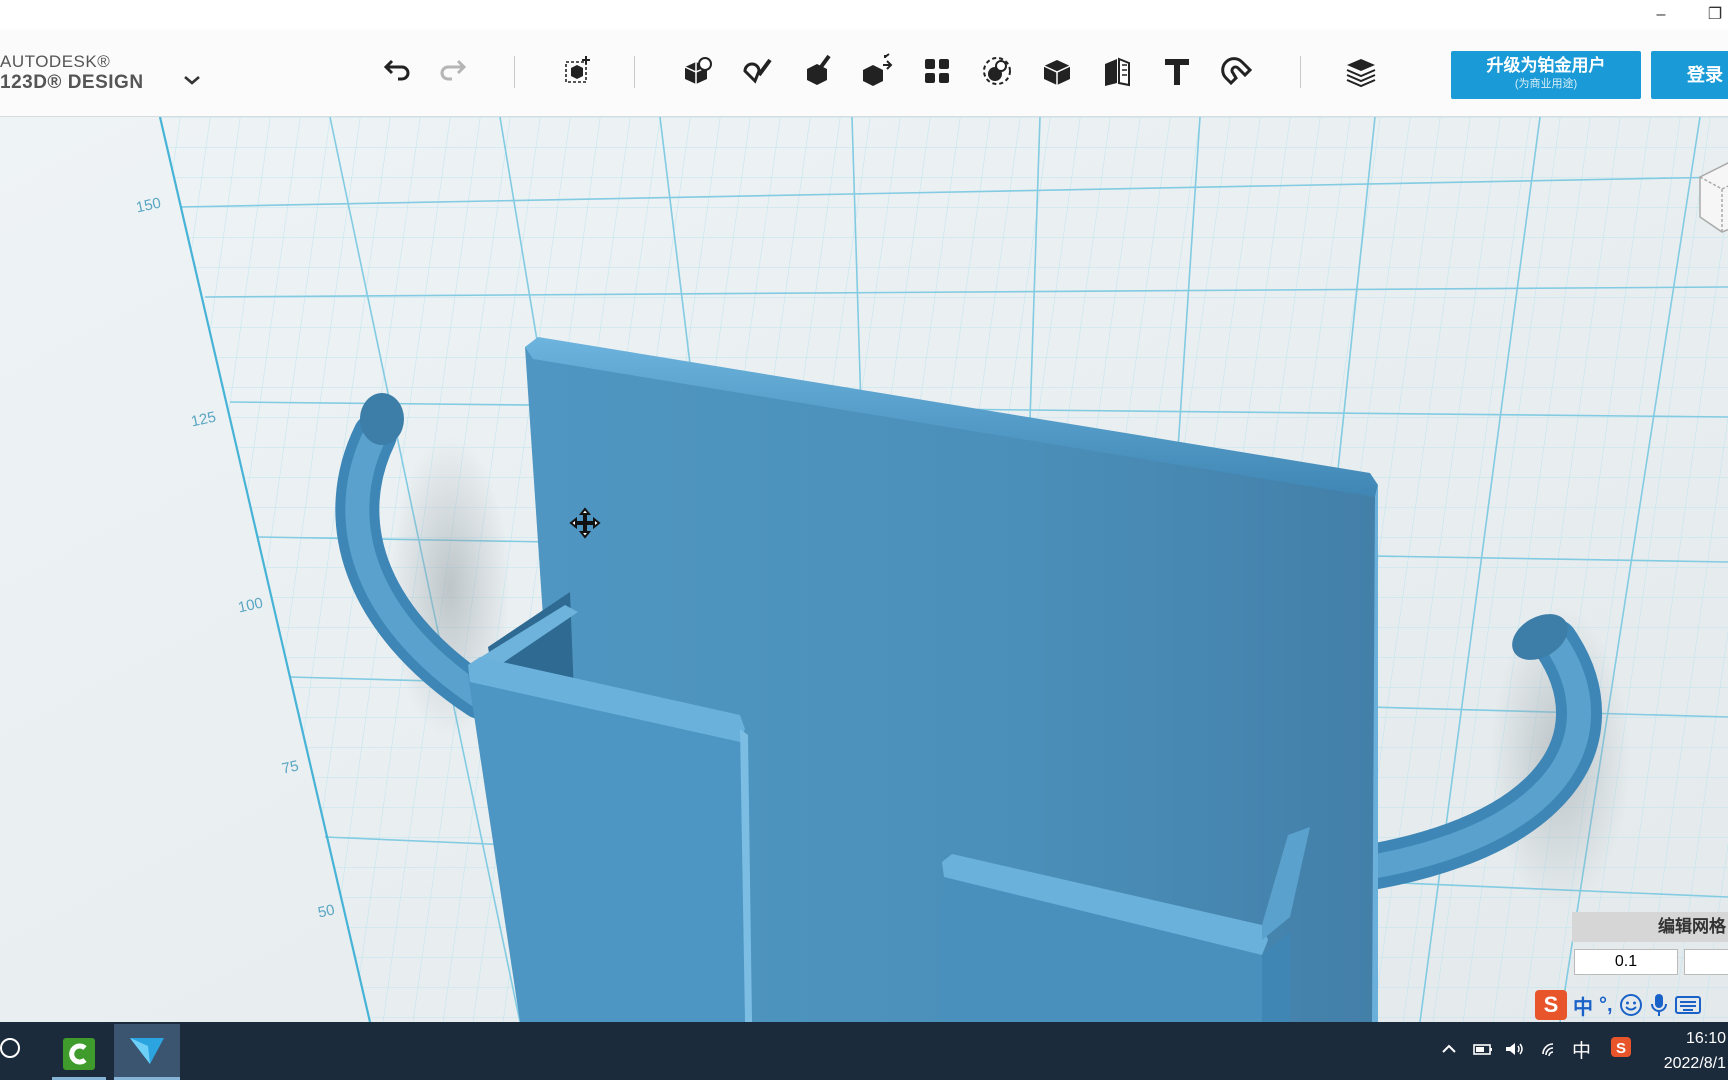 Image resolution: width=1728 pixels, height=1080 pixels. I want to click on edit-grid-title: 编辑网格, so click(1650, 927).